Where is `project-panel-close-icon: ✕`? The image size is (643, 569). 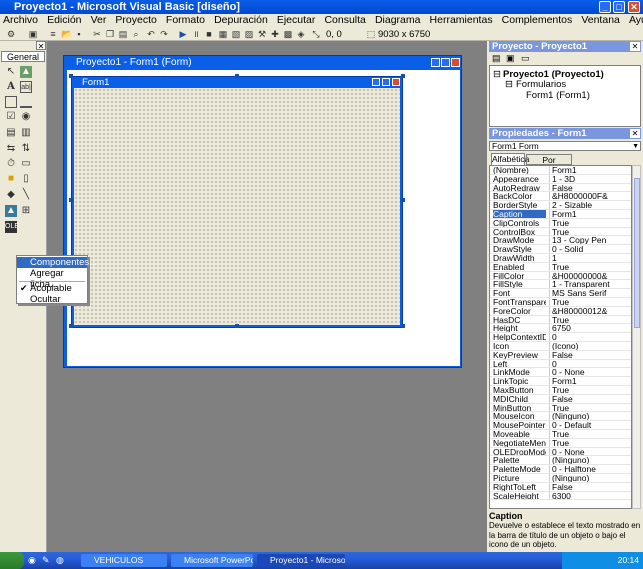 project-panel-close-icon: ✕ is located at coordinates (635, 46).